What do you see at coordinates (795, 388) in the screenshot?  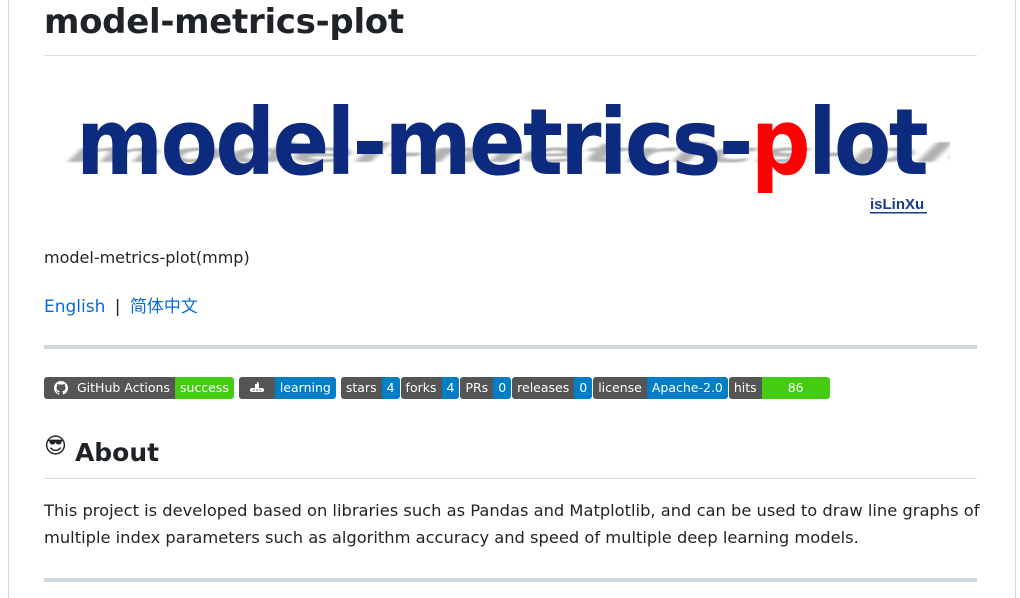 I see `badge-value: 86` at bounding box center [795, 388].